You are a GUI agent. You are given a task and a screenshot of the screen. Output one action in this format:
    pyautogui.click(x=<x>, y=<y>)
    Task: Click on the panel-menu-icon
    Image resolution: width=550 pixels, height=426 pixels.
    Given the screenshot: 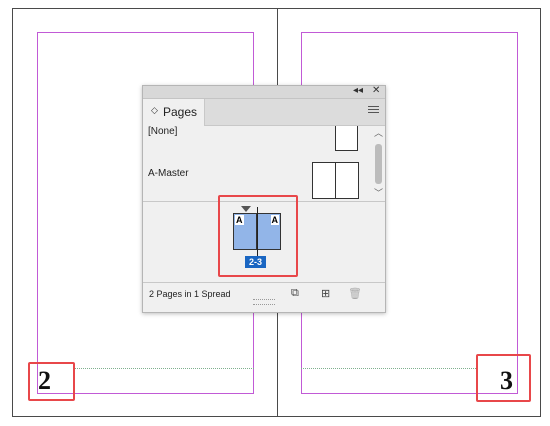 What is the action you would take?
    pyautogui.click(x=373, y=110)
    